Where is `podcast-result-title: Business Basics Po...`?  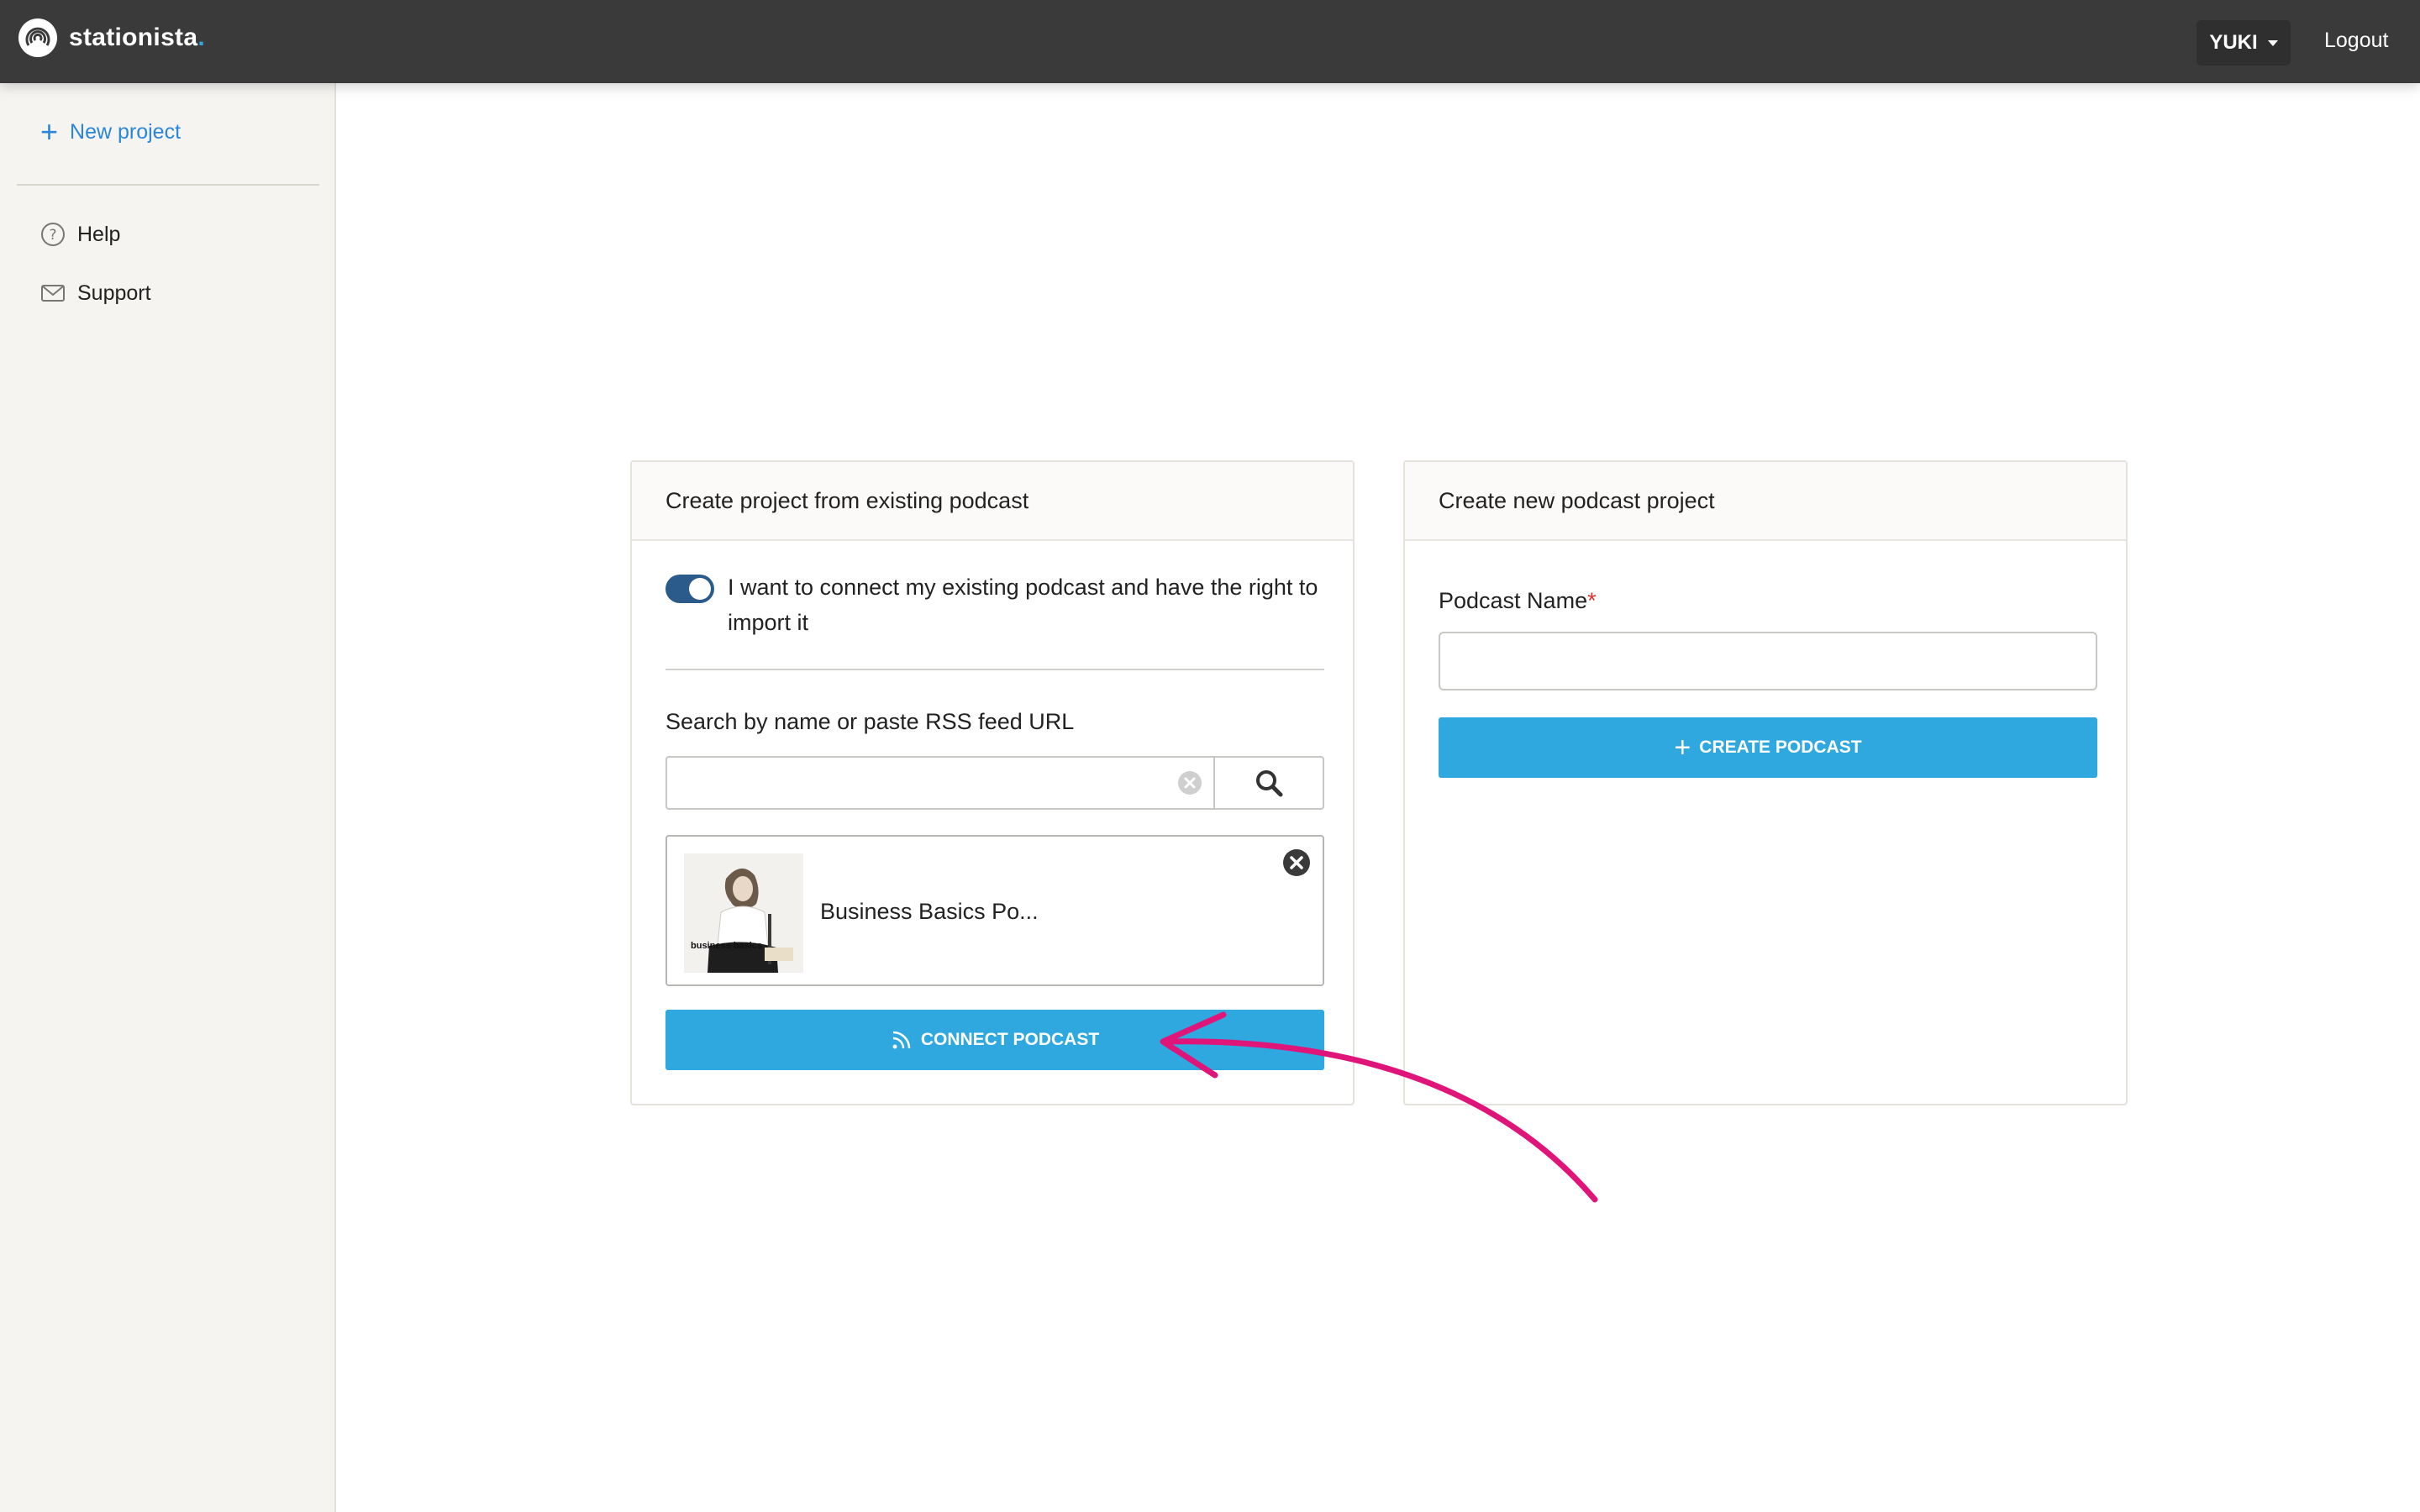
podcast-result-title: Business Basics Po... is located at coordinates (930, 911).